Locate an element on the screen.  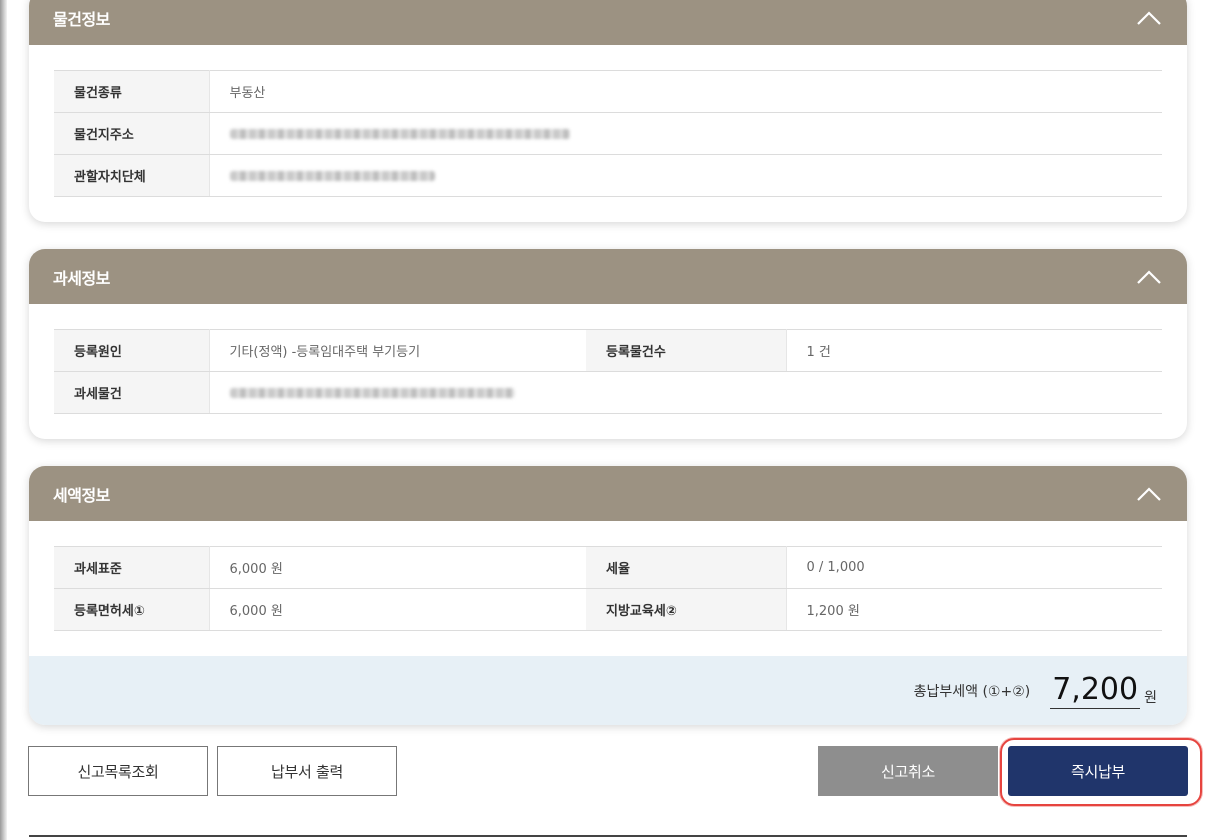
taxation-info-header: 과세정보 is located at coordinates (608, 276).